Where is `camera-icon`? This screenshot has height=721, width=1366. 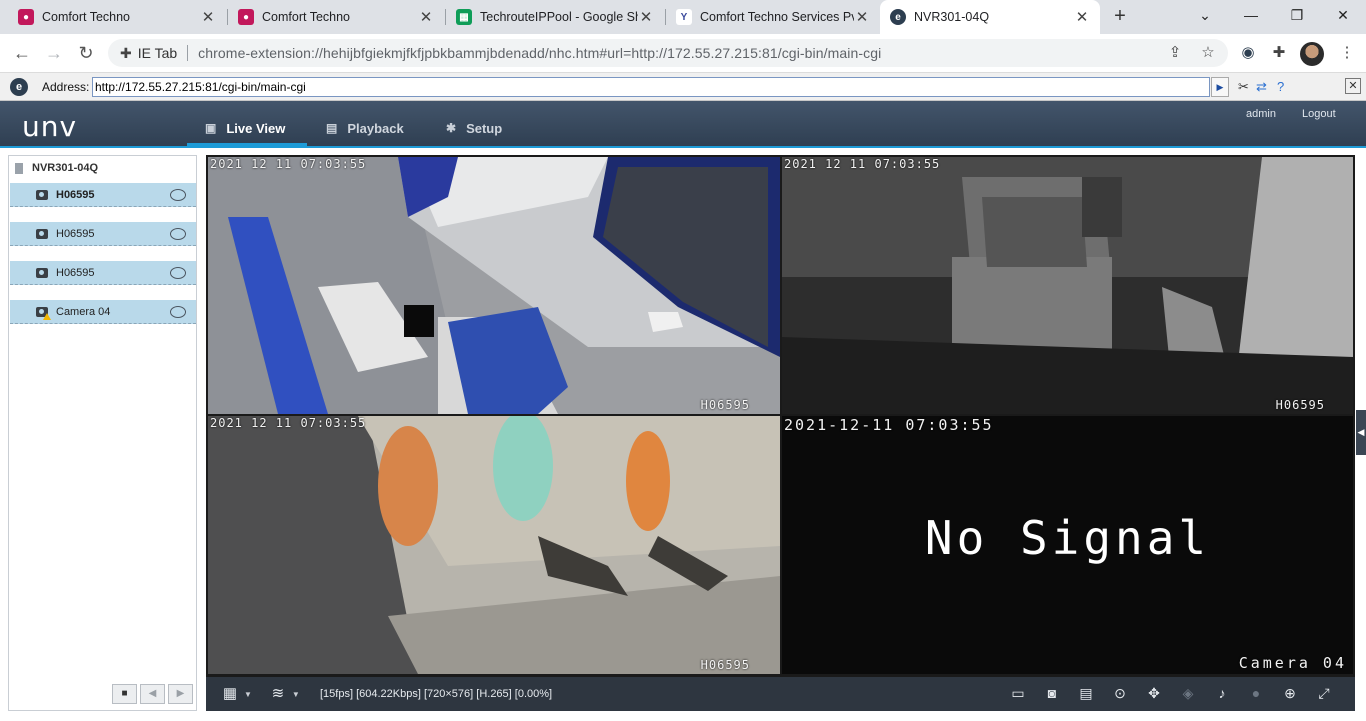
camera-icon is located at coordinates (42, 272).